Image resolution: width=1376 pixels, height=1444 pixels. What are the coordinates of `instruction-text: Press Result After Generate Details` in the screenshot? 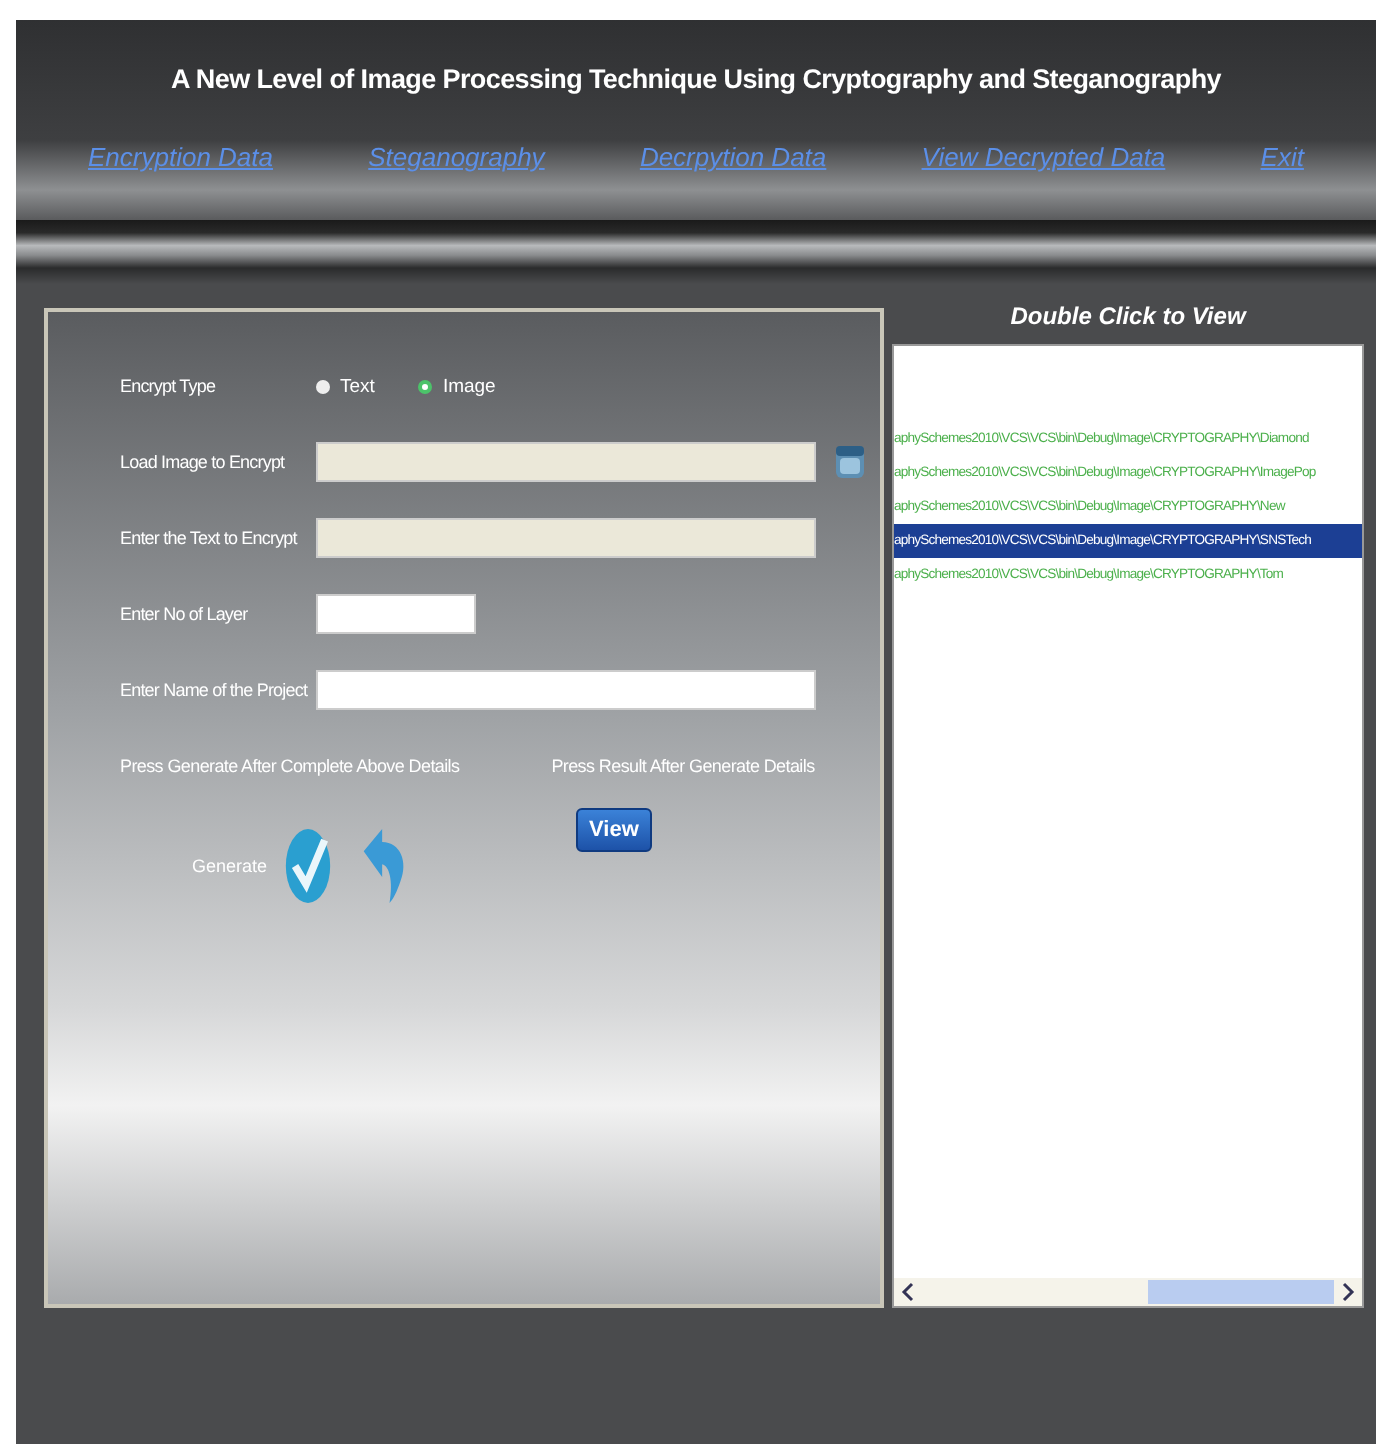 It's located at (683, 766).